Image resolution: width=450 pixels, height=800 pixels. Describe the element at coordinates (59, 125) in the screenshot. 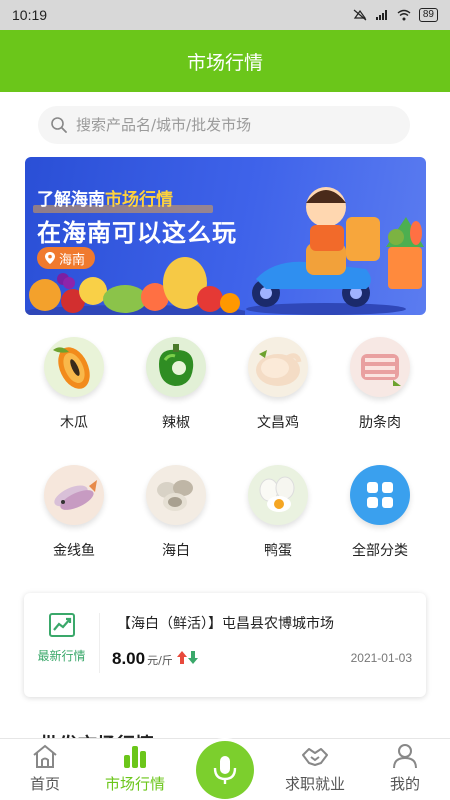

I see `search-icon` at that location.